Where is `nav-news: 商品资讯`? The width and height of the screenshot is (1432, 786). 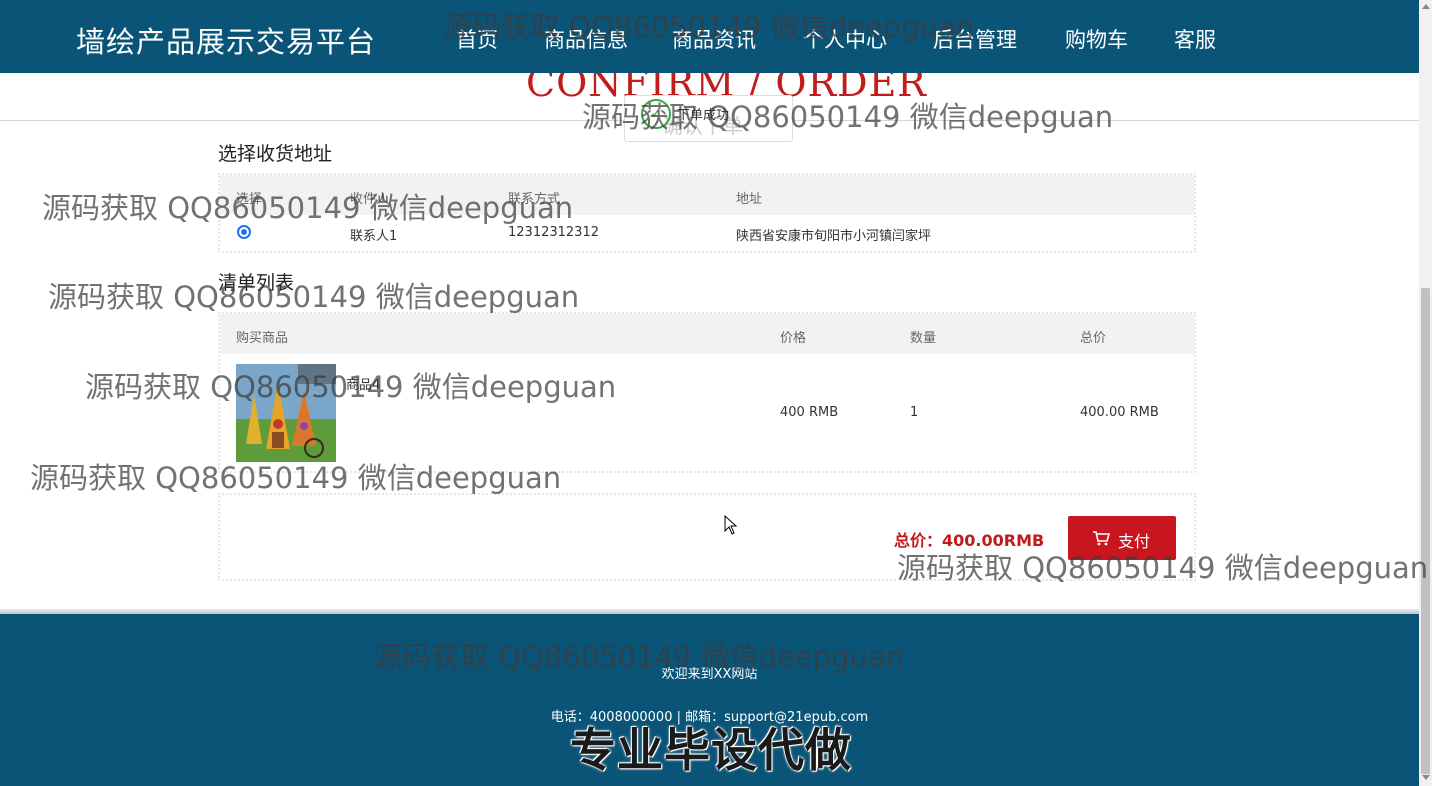 nav-news: 商品资讯 is located at coordinates (714, 39).